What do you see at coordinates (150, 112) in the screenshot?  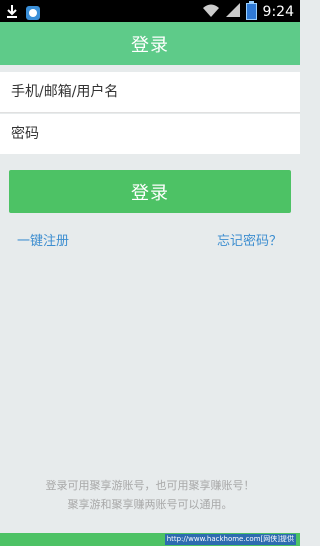 I see `field-divider` at bounding box center [150, 112].